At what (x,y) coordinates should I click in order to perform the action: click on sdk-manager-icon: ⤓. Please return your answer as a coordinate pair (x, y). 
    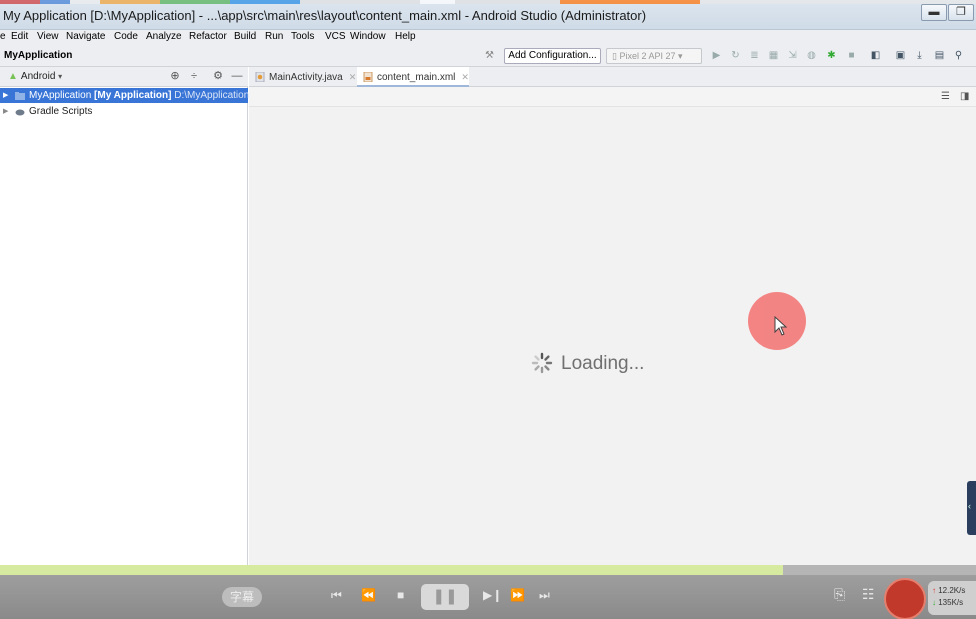
    Looking at the image, I should click on (919, 55).